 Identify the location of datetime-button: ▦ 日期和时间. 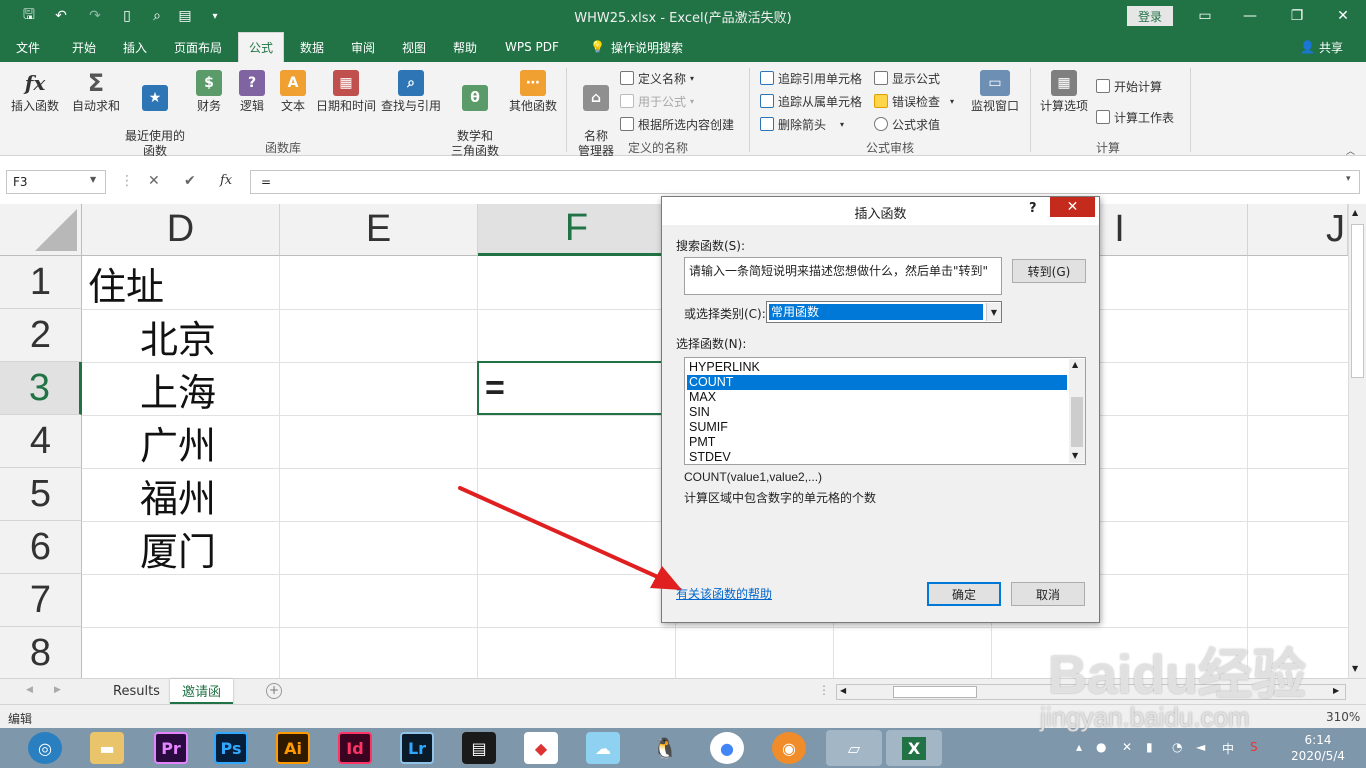
(346, 92).